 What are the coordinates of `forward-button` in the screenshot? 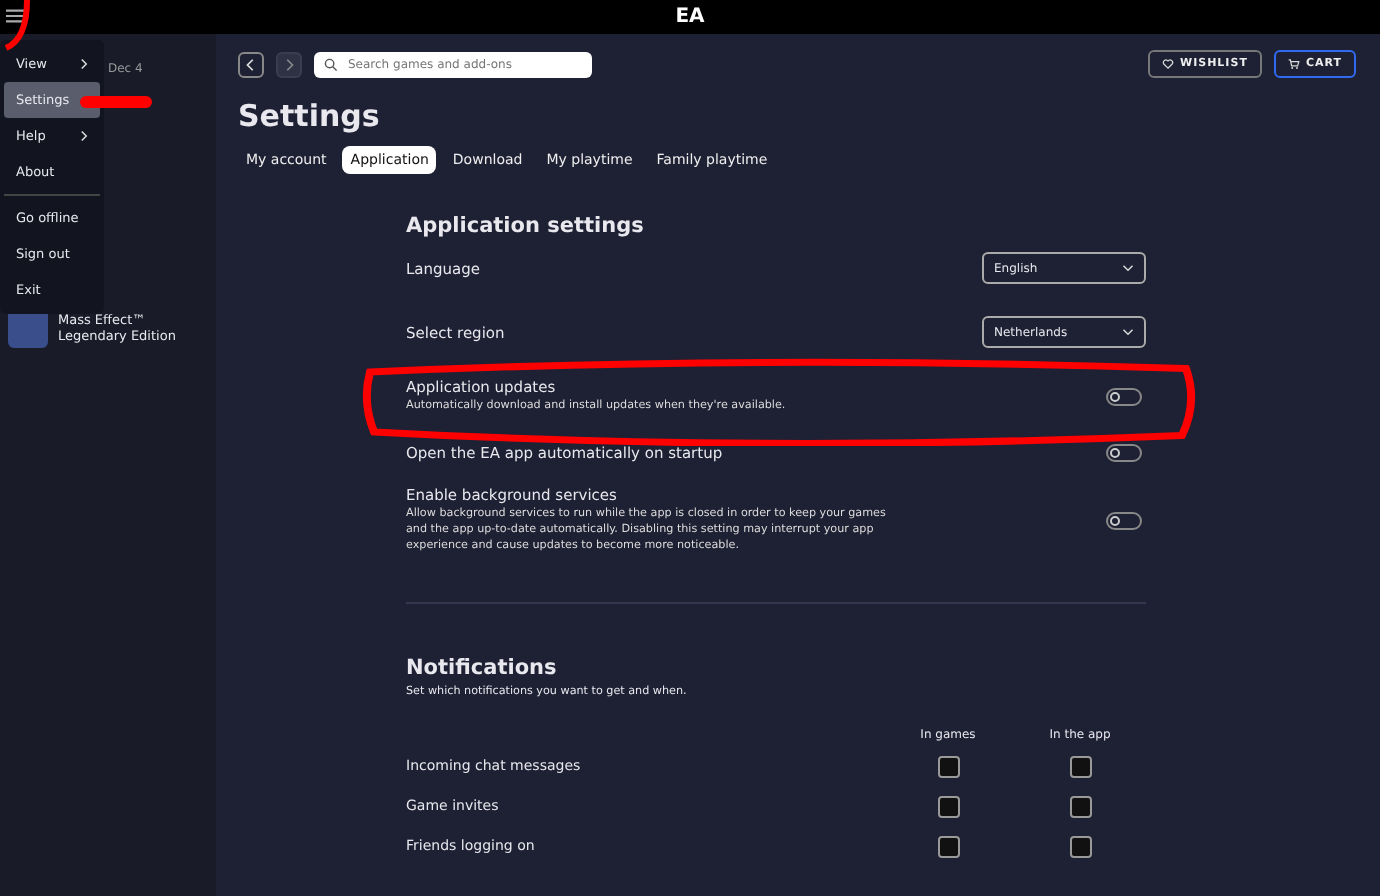 It's located at (289, 64).